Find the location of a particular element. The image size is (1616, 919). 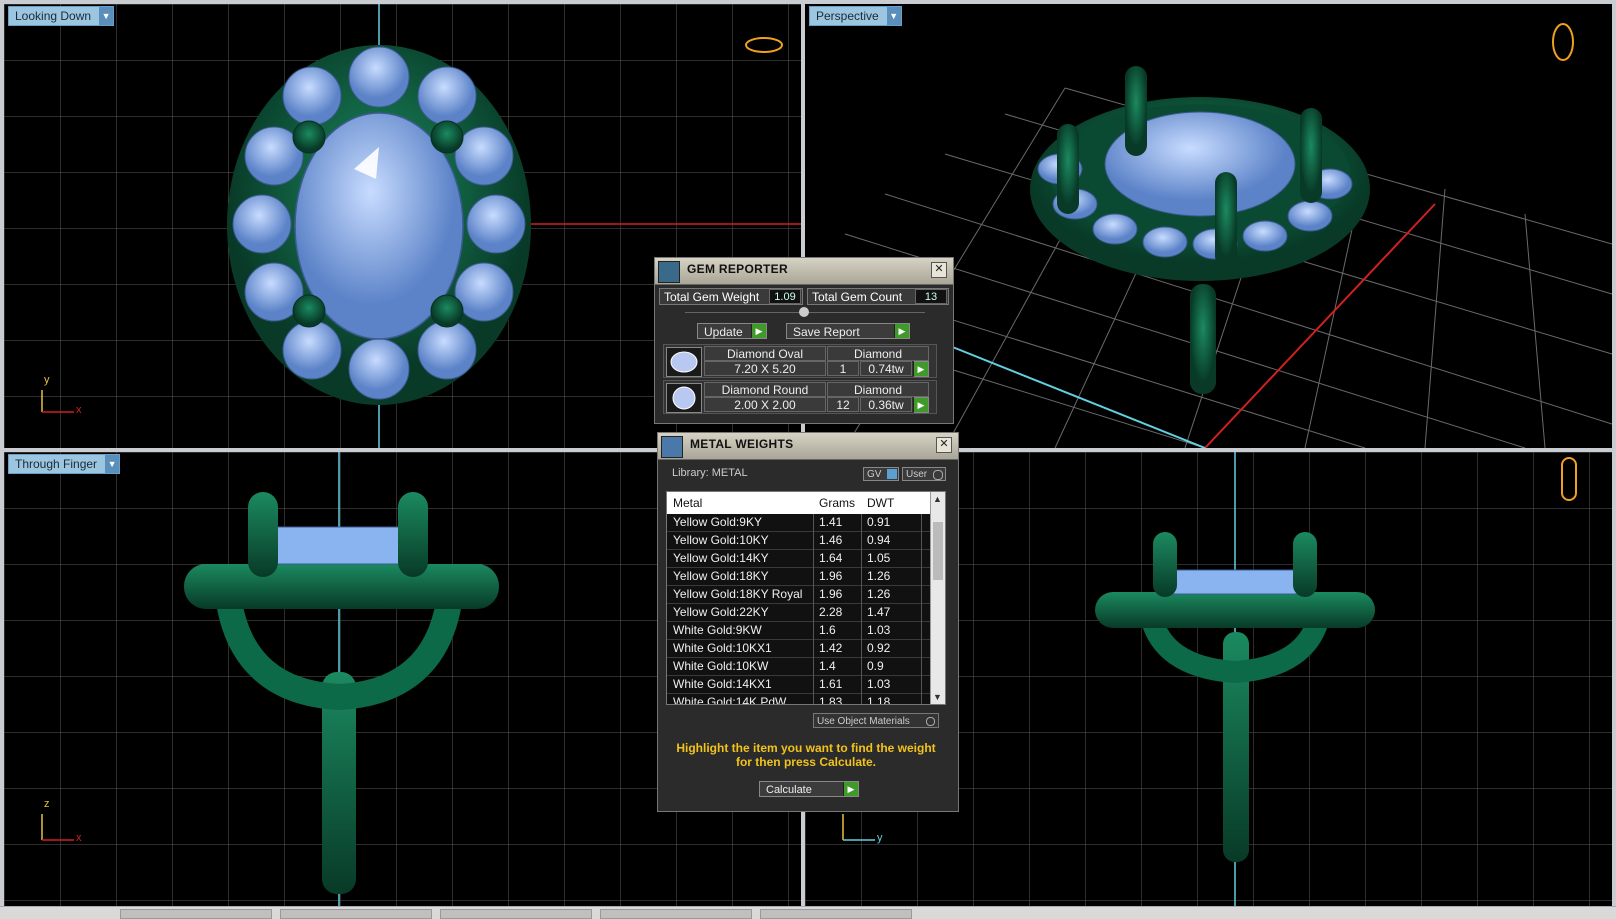

metal-dwt: 0.91 is located at coordinates (879, 522).